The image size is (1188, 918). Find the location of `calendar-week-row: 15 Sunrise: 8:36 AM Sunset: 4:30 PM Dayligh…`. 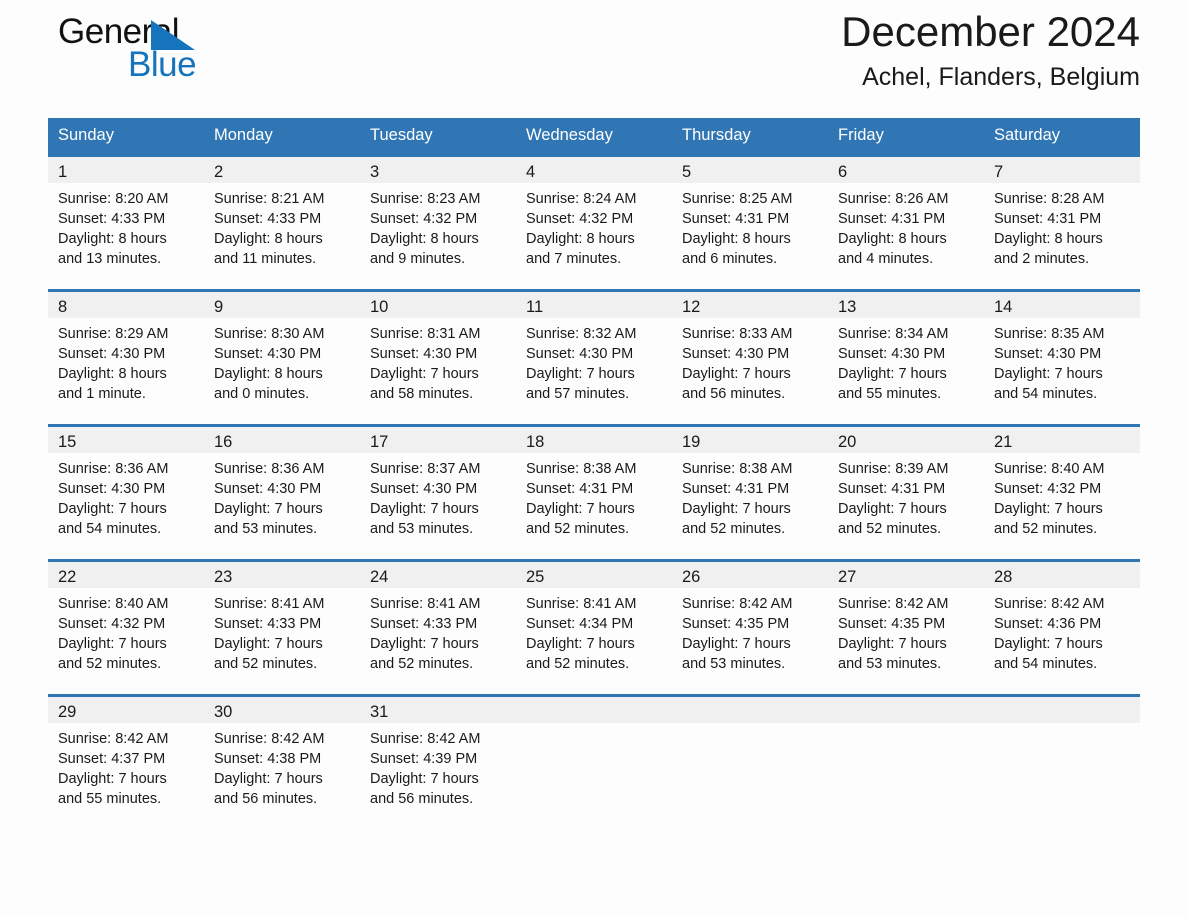

calendar-week-row: 15 Sunrise: 8:36 AM Sunset: 4:30 PM Dayligh… is located at coordinates (594, 492).